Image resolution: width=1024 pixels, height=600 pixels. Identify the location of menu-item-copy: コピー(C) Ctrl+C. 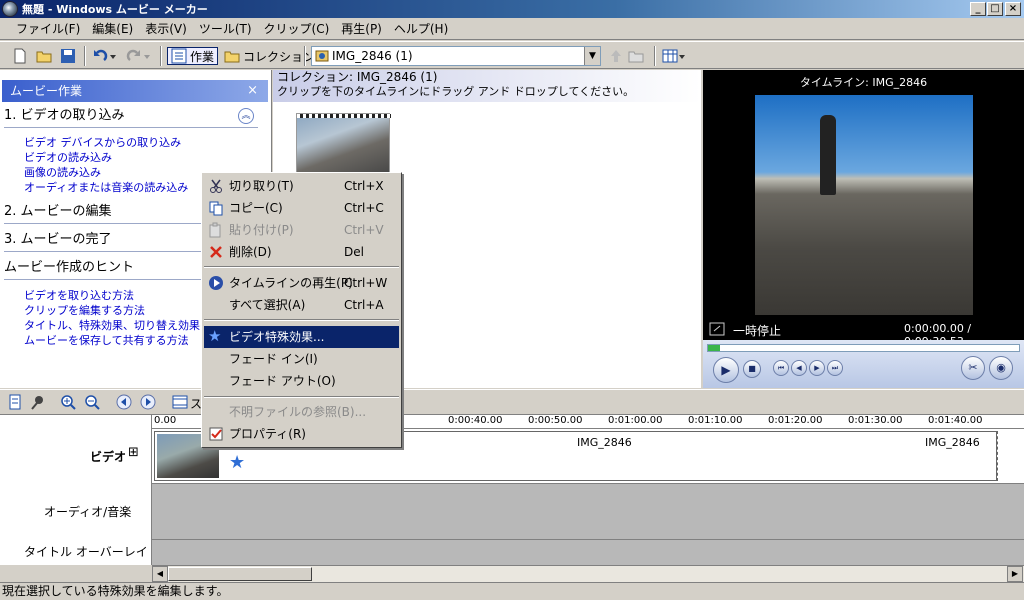
(301, 208).